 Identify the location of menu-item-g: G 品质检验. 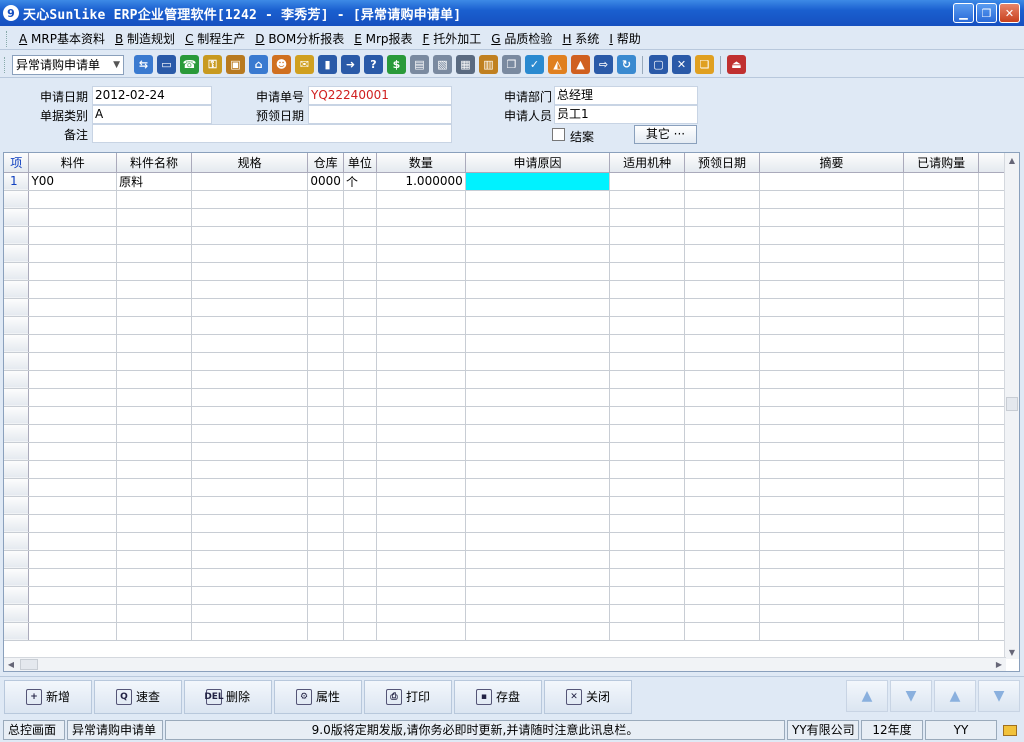
(521, 38).